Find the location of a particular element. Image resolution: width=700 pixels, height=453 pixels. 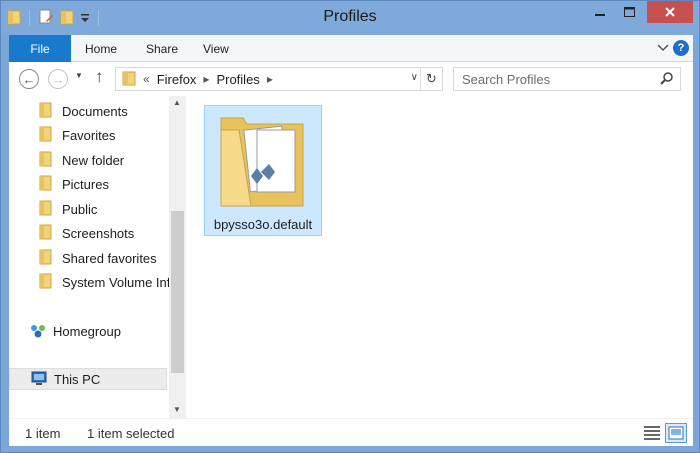

nav-item-screenshots: Screenshots is located at coordinates (104, 233).